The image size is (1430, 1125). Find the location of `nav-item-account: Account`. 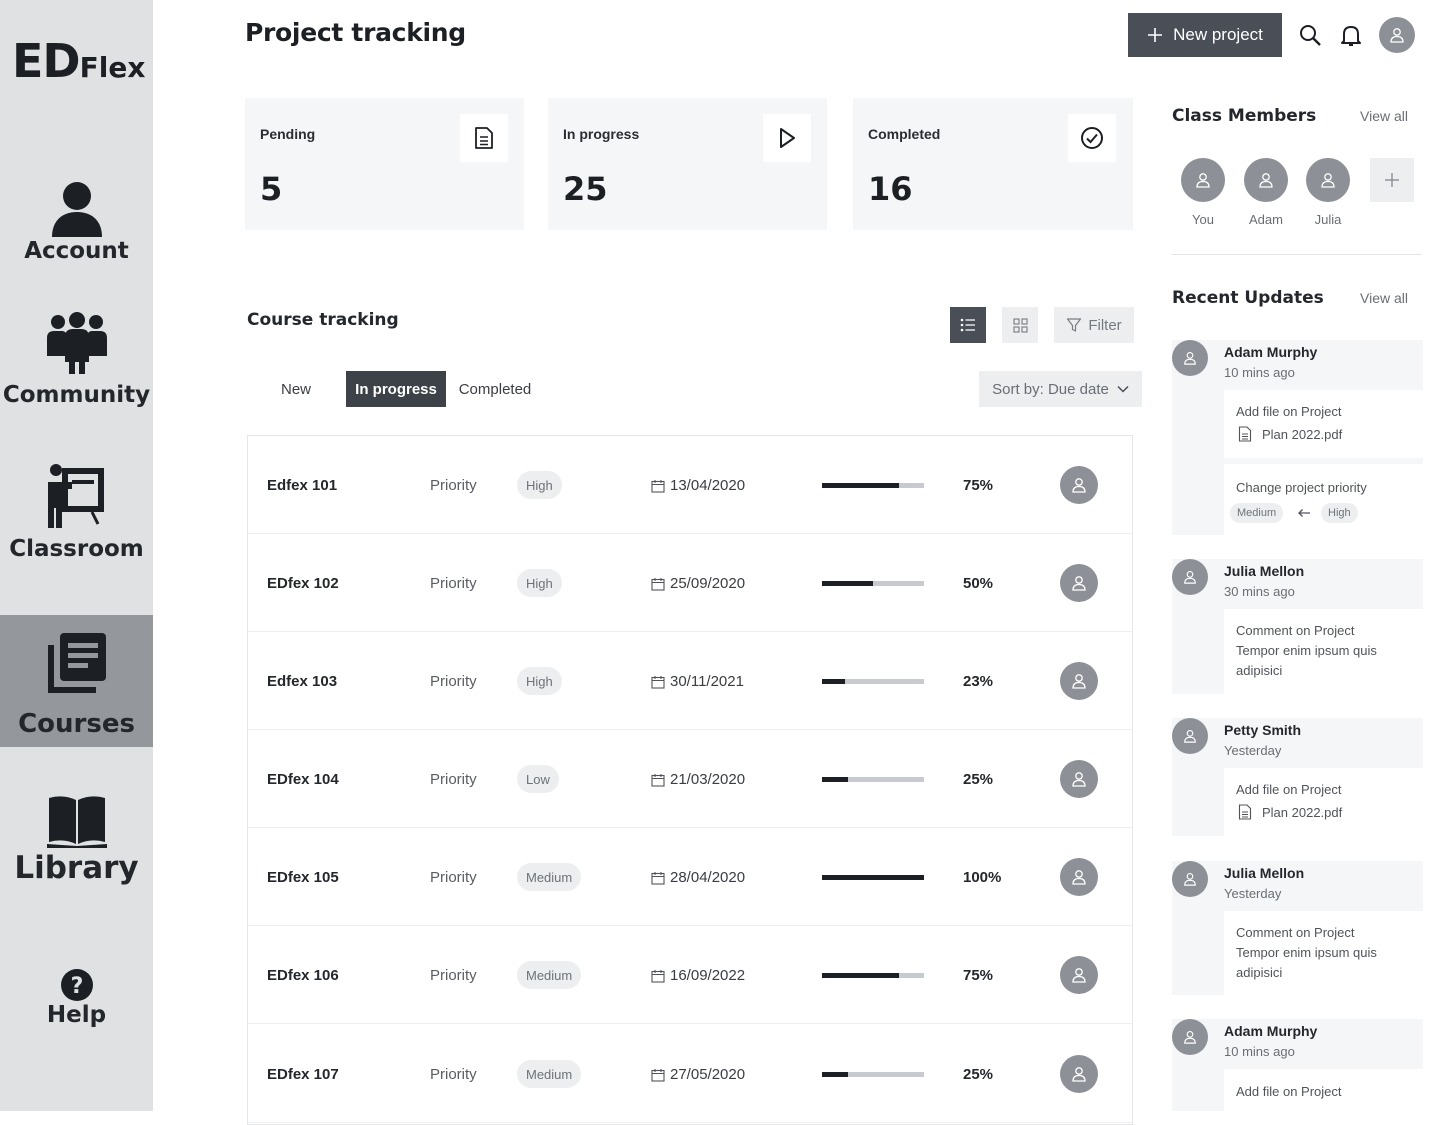

nav-item-account: Account is located at coordinates (76, 225).